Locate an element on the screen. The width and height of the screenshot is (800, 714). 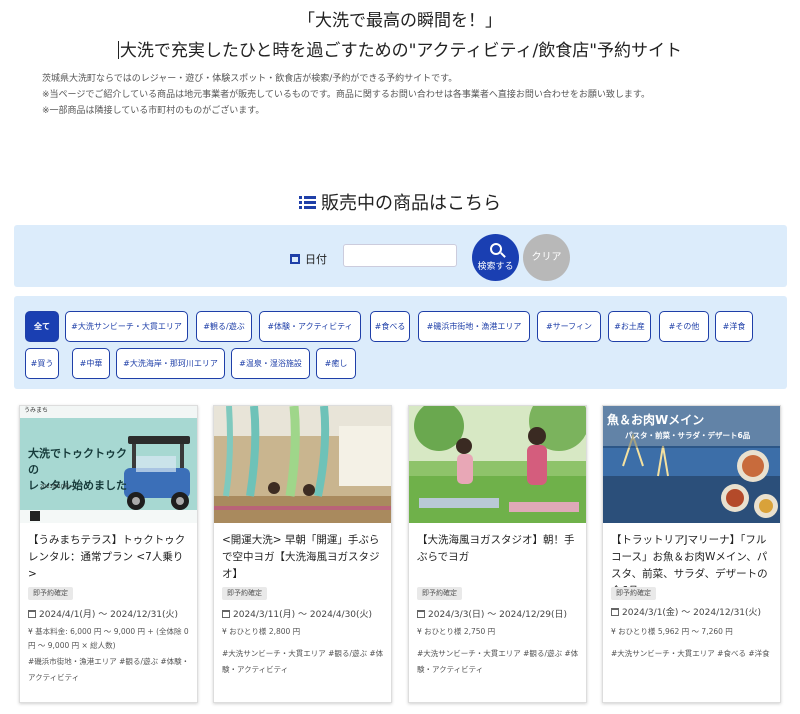
tag-filter: #大洗海岸・那珂川エリア is located at coordinates (170, 363).